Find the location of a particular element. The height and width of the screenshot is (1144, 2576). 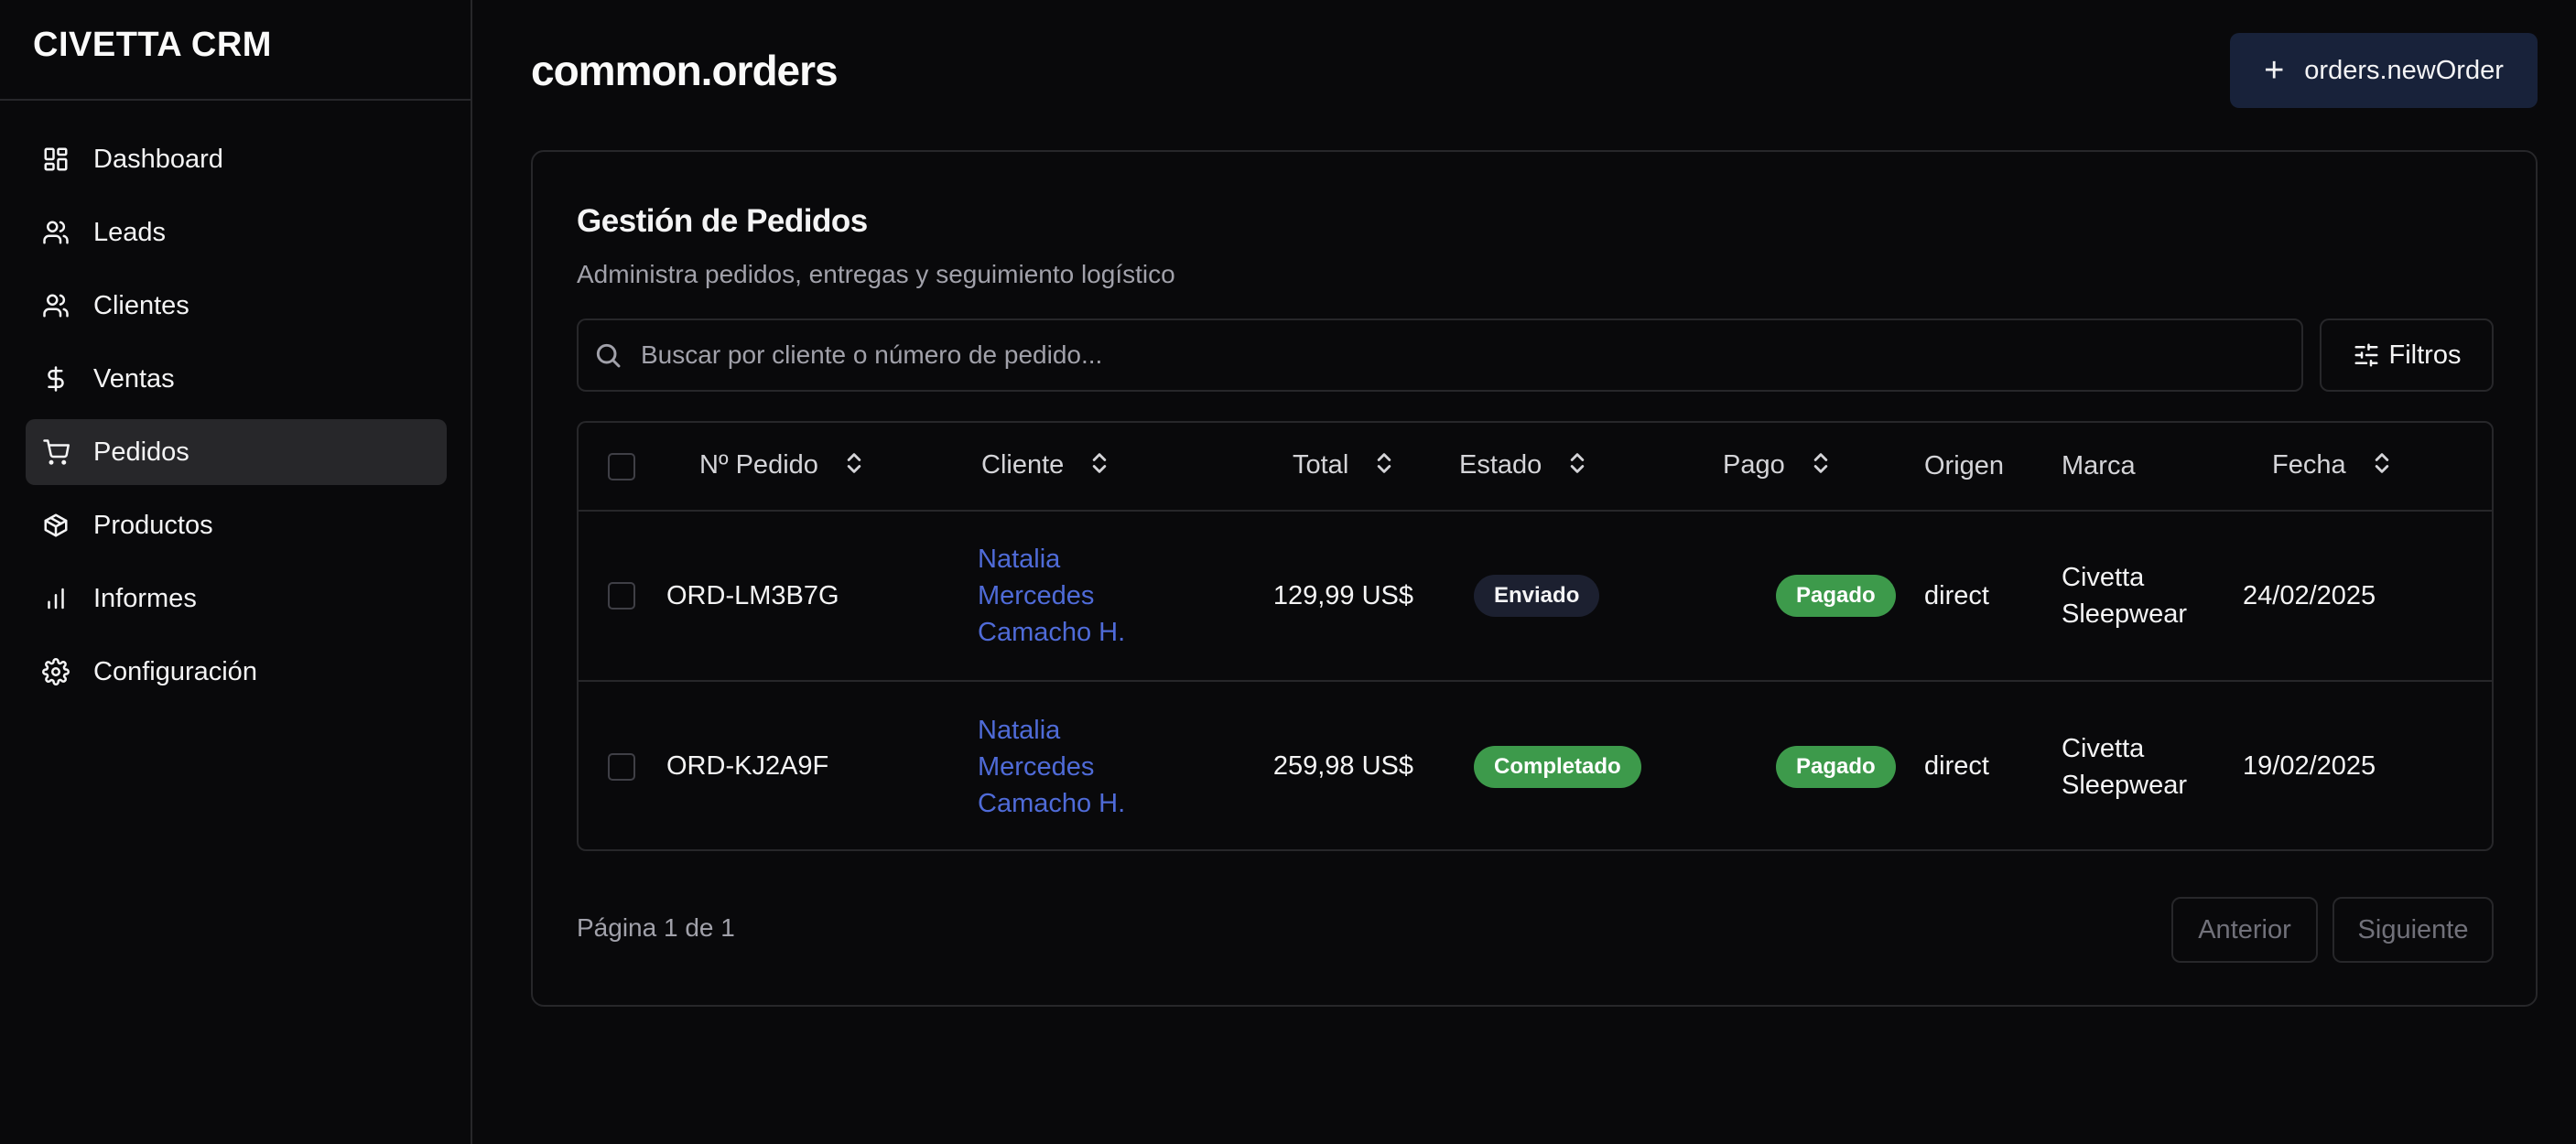

search-icon is located at coordinates (609, 355).